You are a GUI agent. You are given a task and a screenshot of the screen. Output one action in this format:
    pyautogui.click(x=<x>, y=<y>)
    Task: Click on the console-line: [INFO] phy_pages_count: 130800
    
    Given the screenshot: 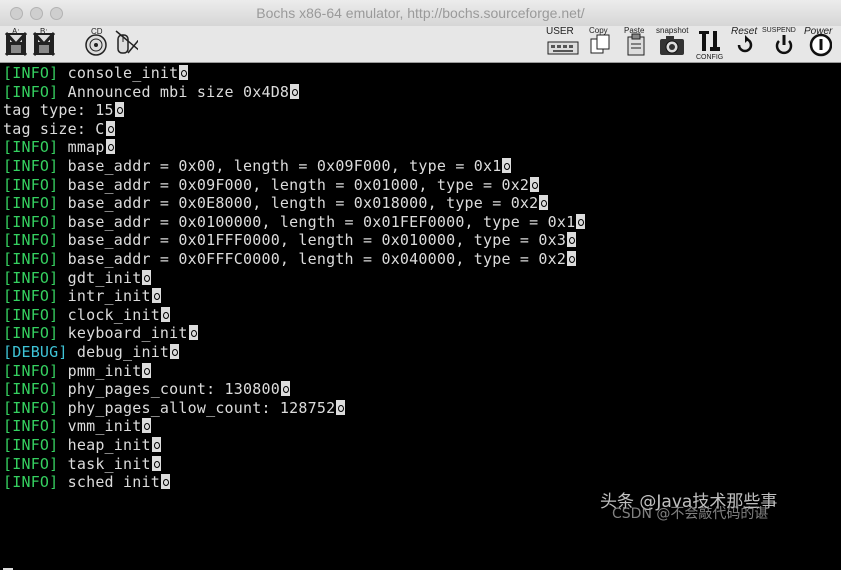 What is the action you would take?
    pyautogui.click(x=146, y=389)
    